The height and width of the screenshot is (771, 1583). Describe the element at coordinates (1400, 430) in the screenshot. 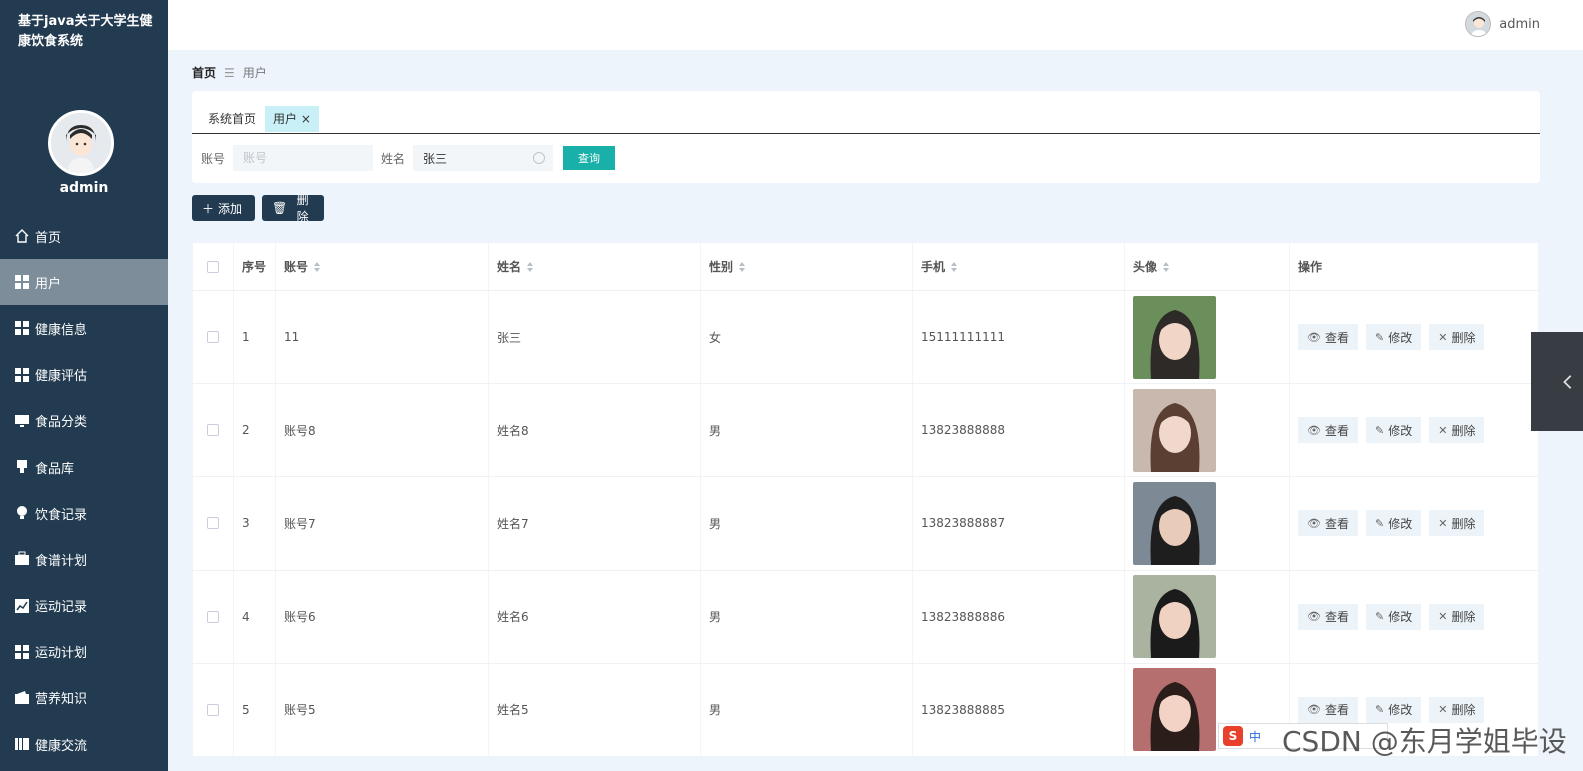

I see `edit-label: 修改` at that location.